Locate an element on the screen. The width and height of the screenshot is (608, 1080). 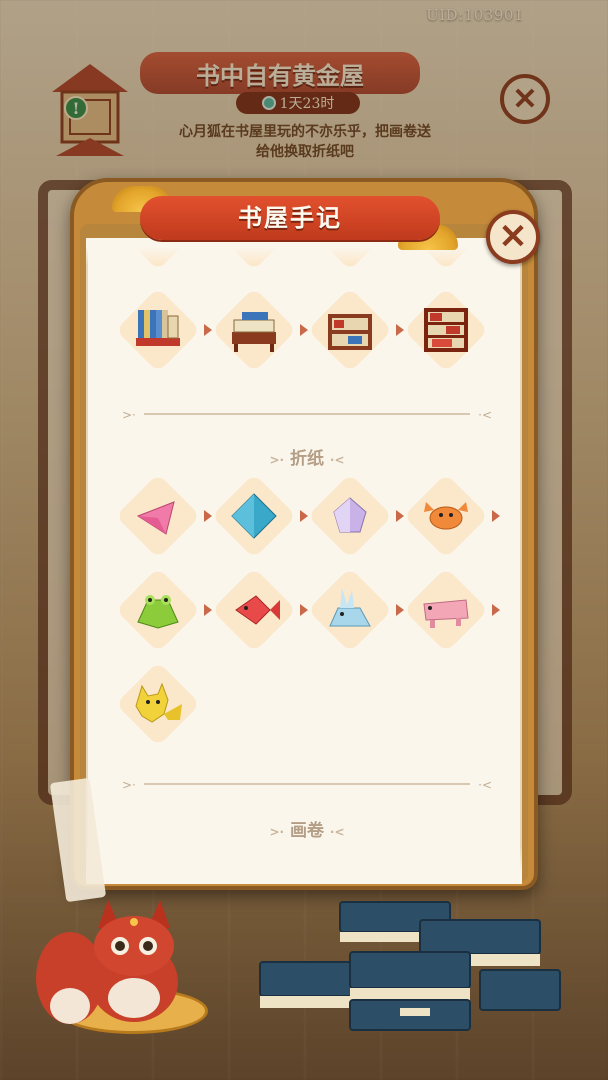
item-origami-fish is located at coordinates (254, 610).